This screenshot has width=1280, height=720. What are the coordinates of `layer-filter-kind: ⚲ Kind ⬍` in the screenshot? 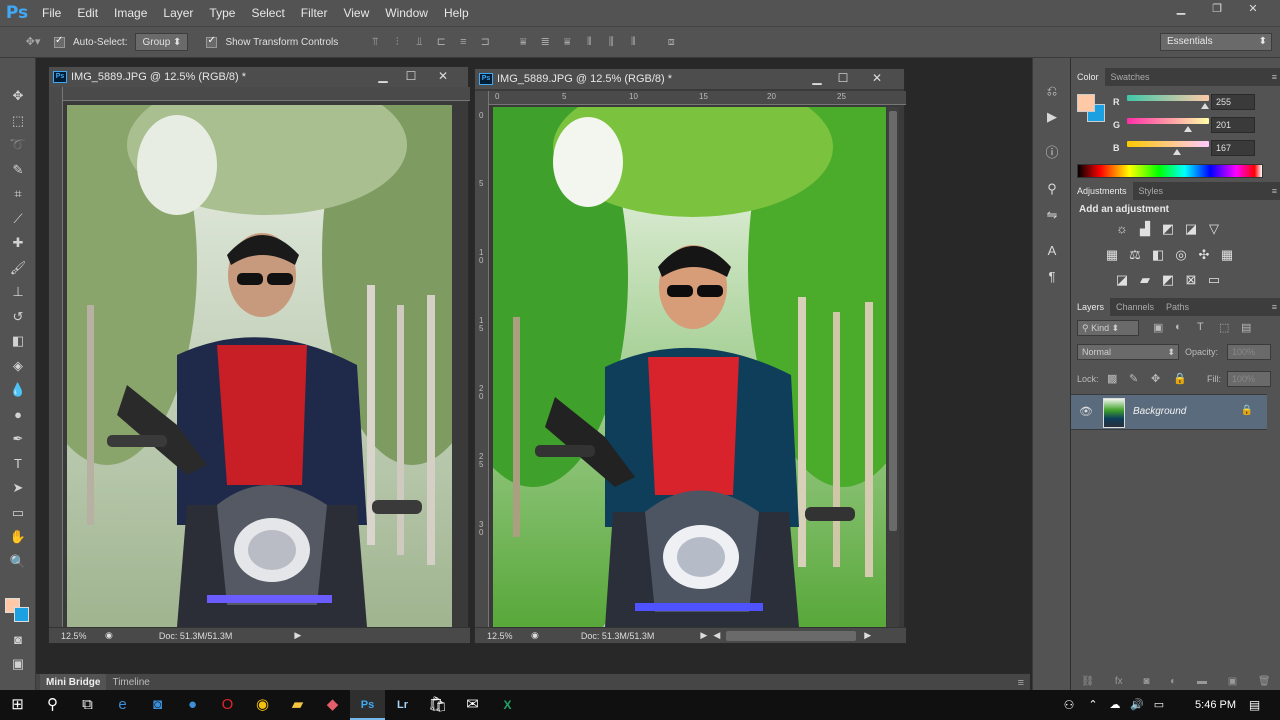 It's located at (1108, 328).